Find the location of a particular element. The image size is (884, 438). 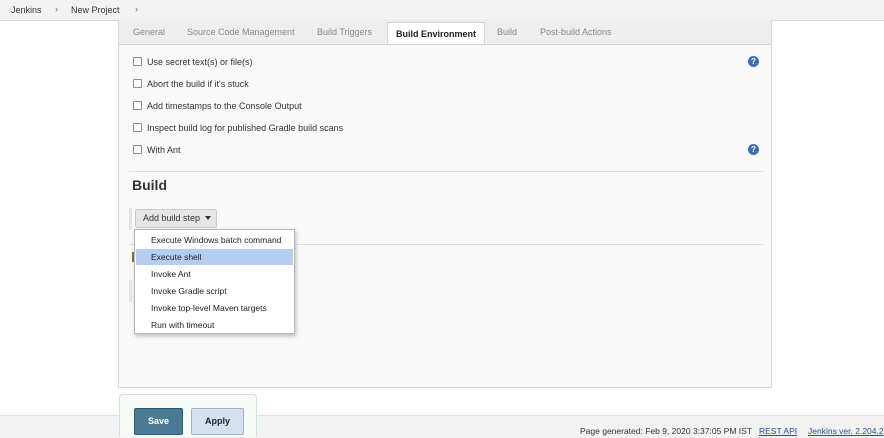

option-abort-if-stuck: Abort the build if it's stuck is located at coordinates (191, 84).